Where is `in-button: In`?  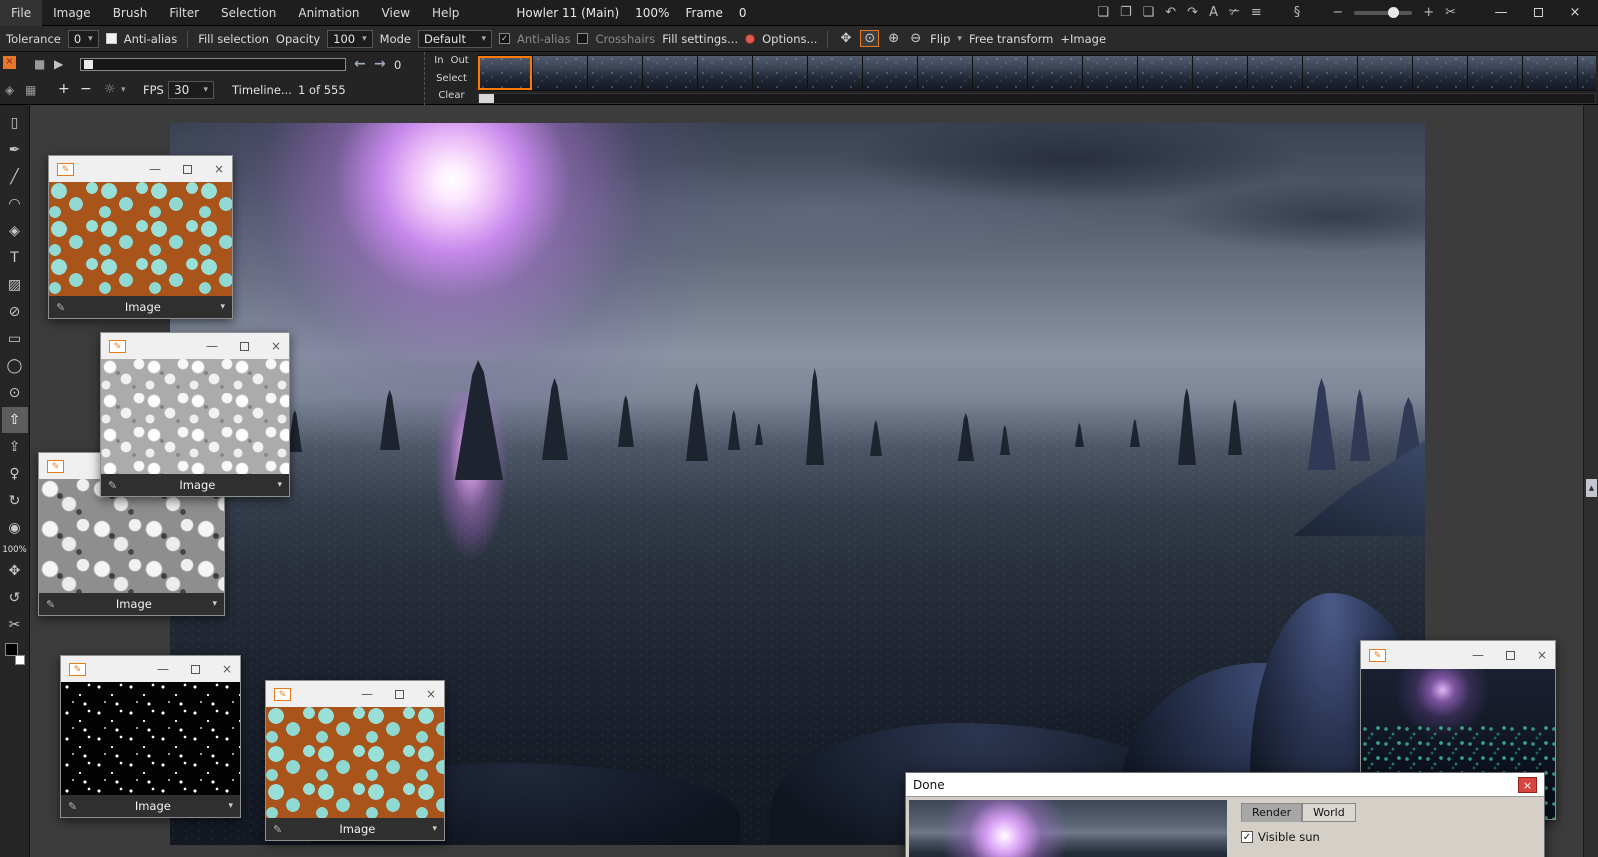
in-button: In is located at coordinates (438, 60).